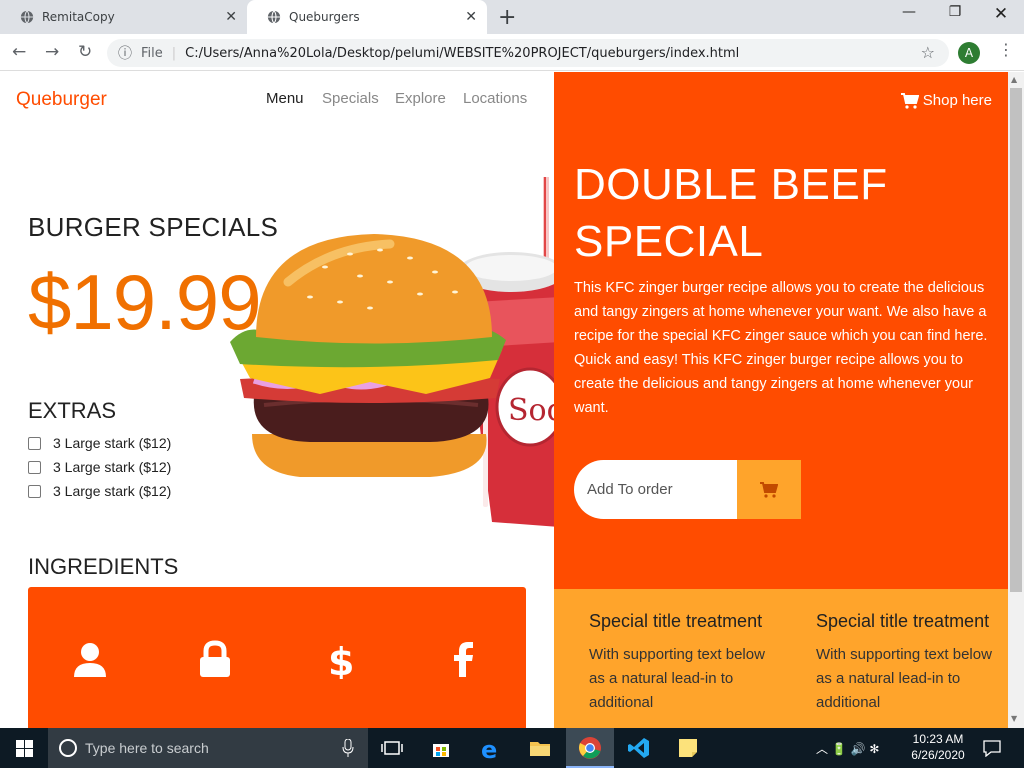  I want to click on tab-title: RemitaCopy, so click(78, 17).